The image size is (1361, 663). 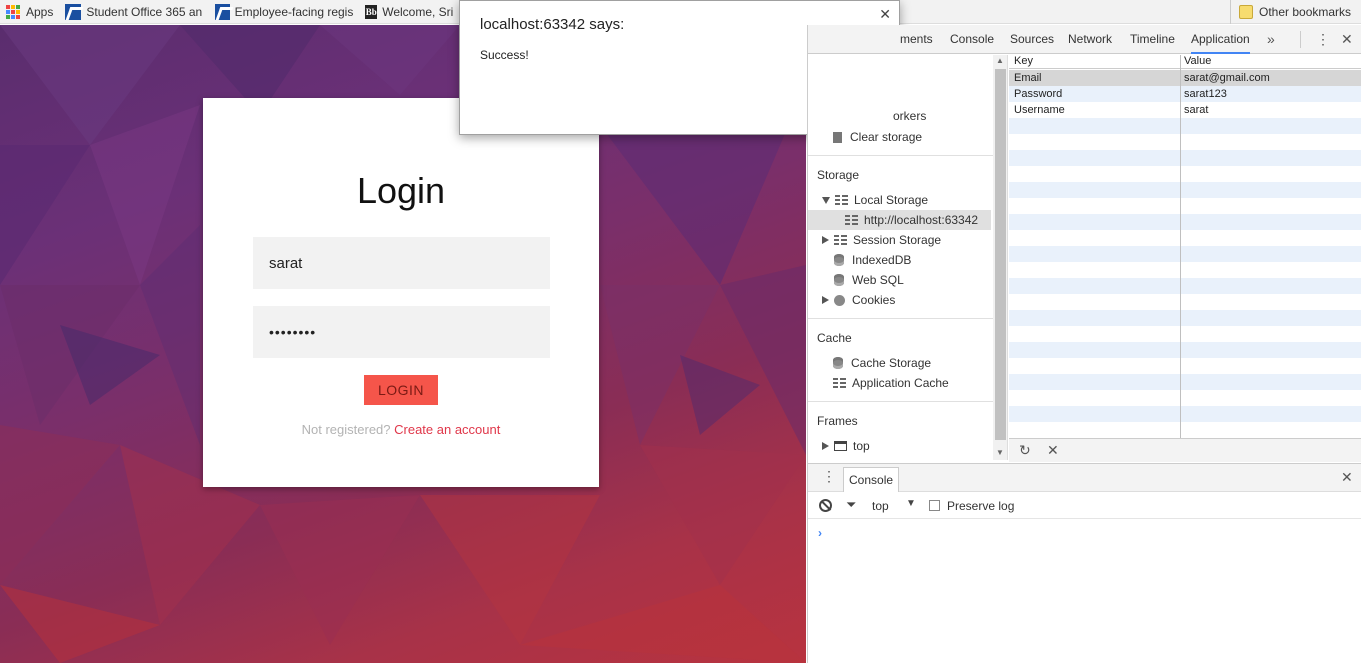 I want to click on sidebar-scroll-thumb, so click(x=1000, y=254).